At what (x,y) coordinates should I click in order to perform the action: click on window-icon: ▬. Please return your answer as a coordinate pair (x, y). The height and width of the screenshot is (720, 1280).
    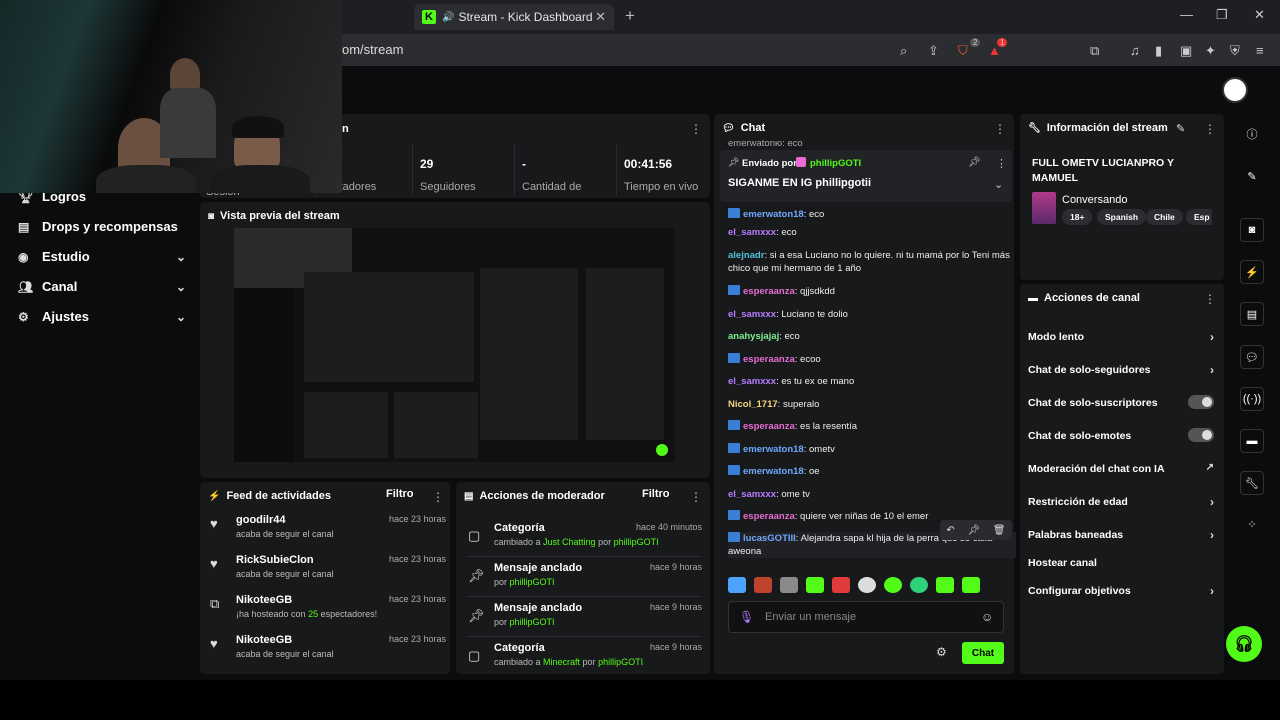
    Looking at the image, I should click on (1252, 441).